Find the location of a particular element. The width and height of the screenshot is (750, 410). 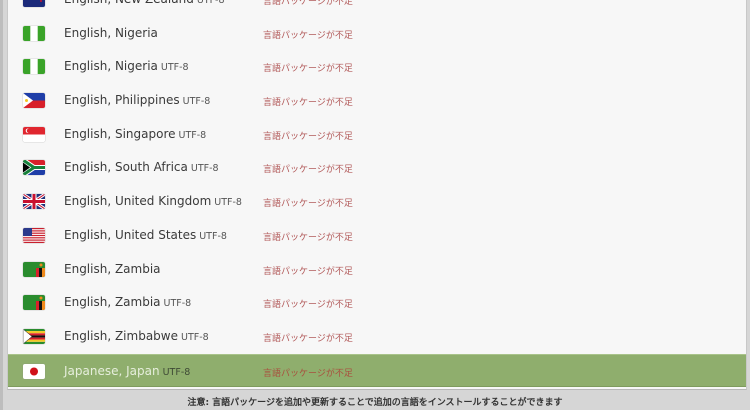

flag-sg-icon is located at coordinates (34, 134).